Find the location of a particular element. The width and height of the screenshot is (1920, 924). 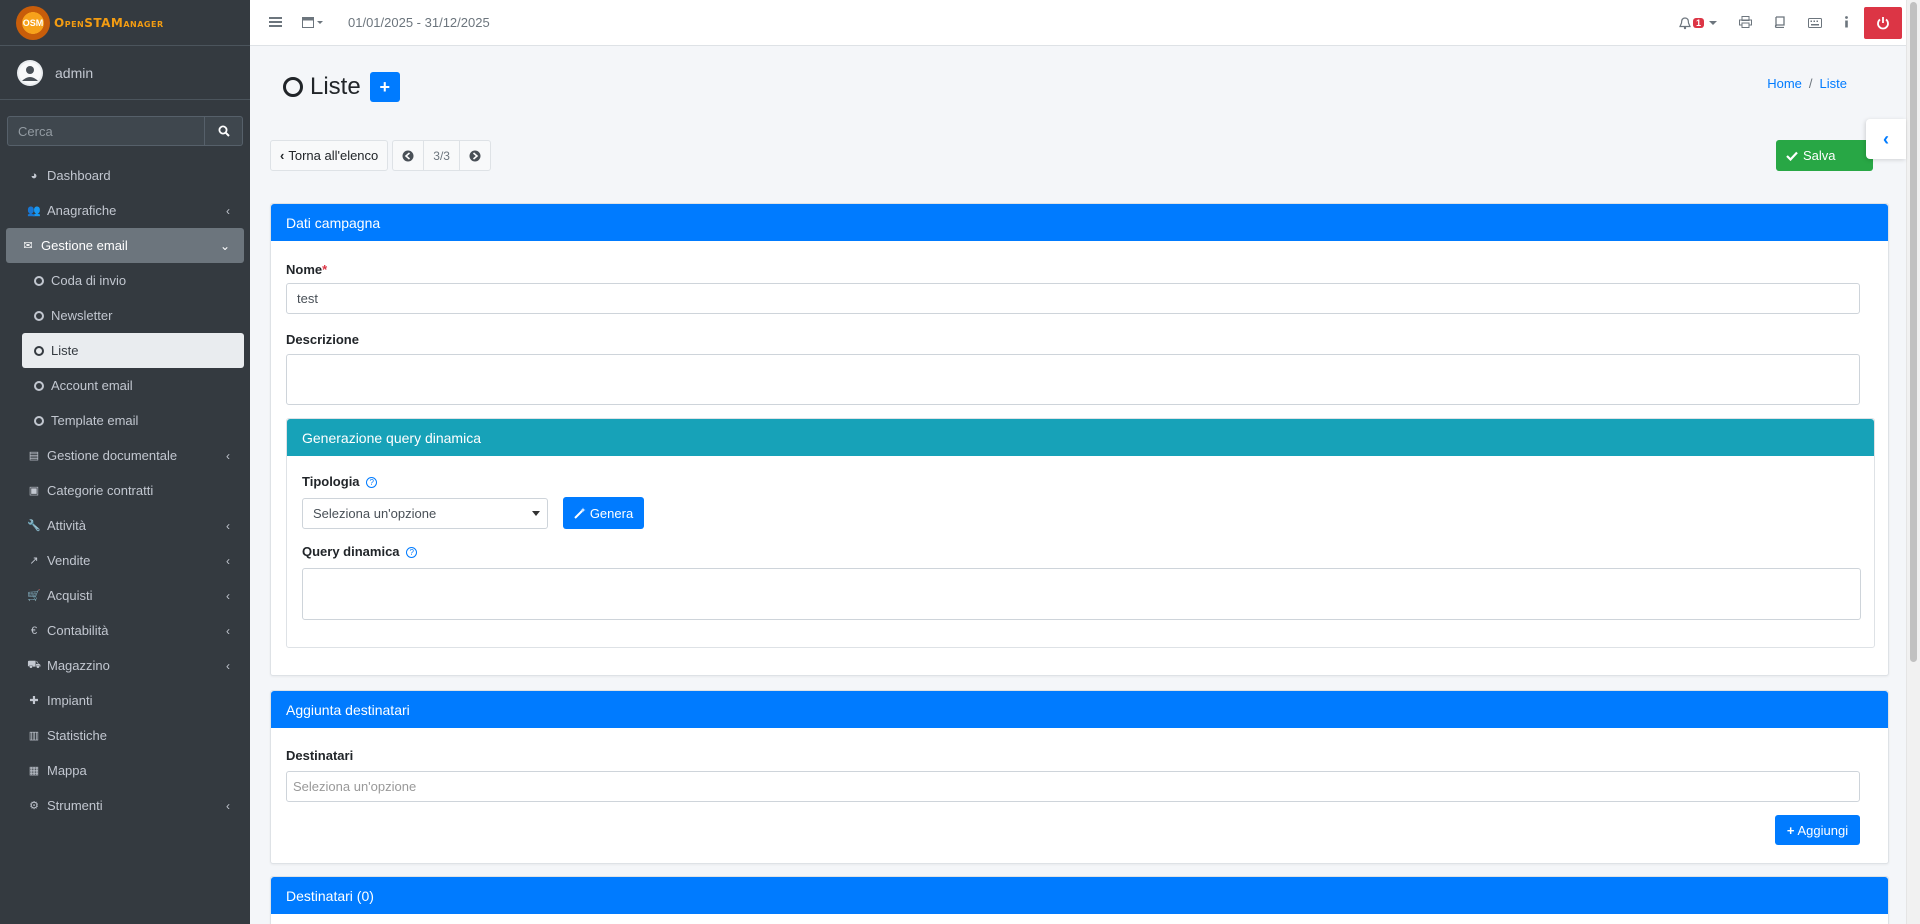

book-icon is located at coordinates (1780, 23).